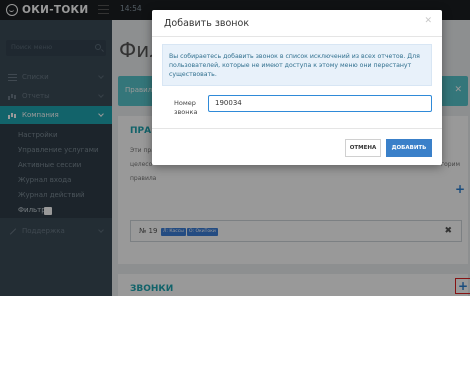  I want to click on cancel-button: ОТМЕНА, so click(363, 148).